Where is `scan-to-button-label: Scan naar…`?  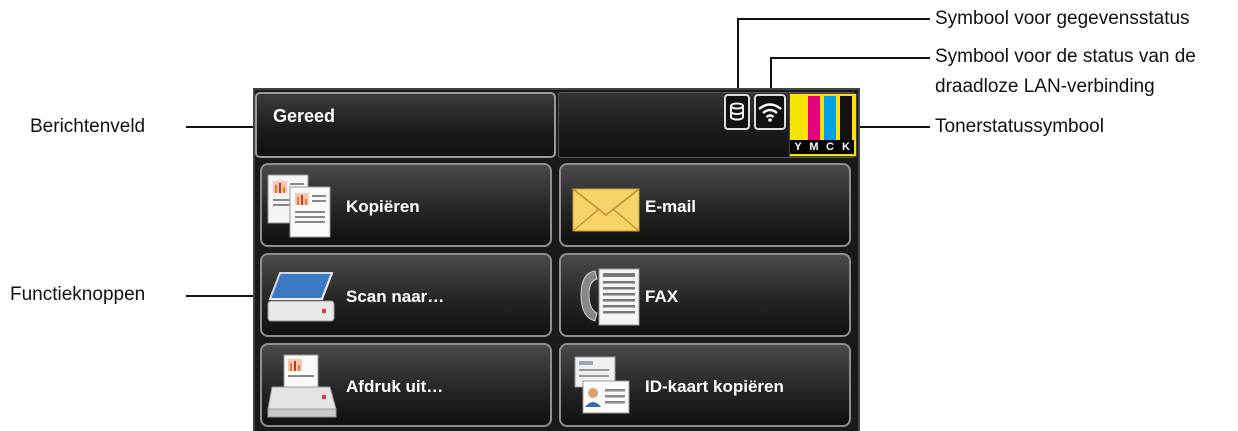 scan-to-button-label: Scan naar… is located at coordinates (395, 296).